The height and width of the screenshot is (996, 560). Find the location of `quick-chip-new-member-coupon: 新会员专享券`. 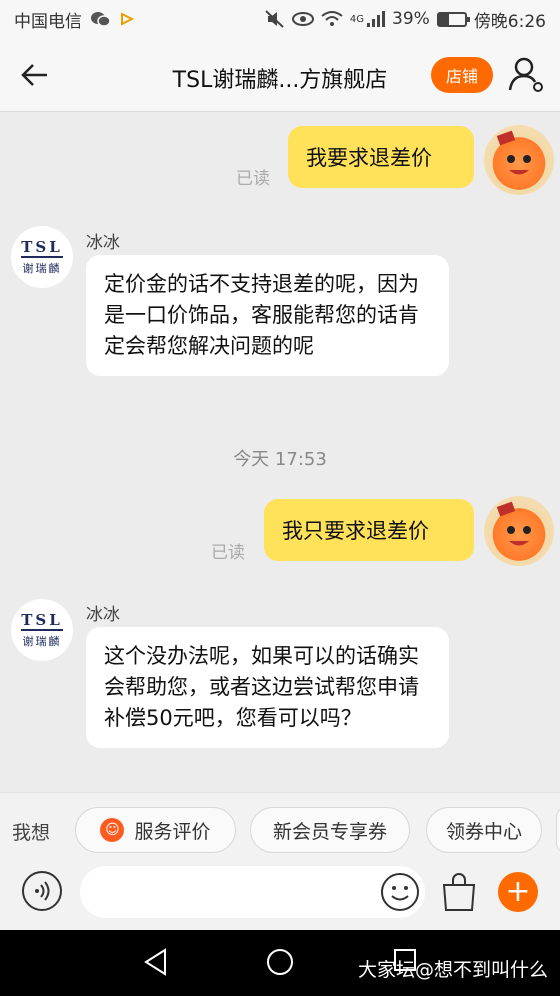

quick-chip-new-member-coupon: 新会员专享券 is located at coordinates (330, 830).